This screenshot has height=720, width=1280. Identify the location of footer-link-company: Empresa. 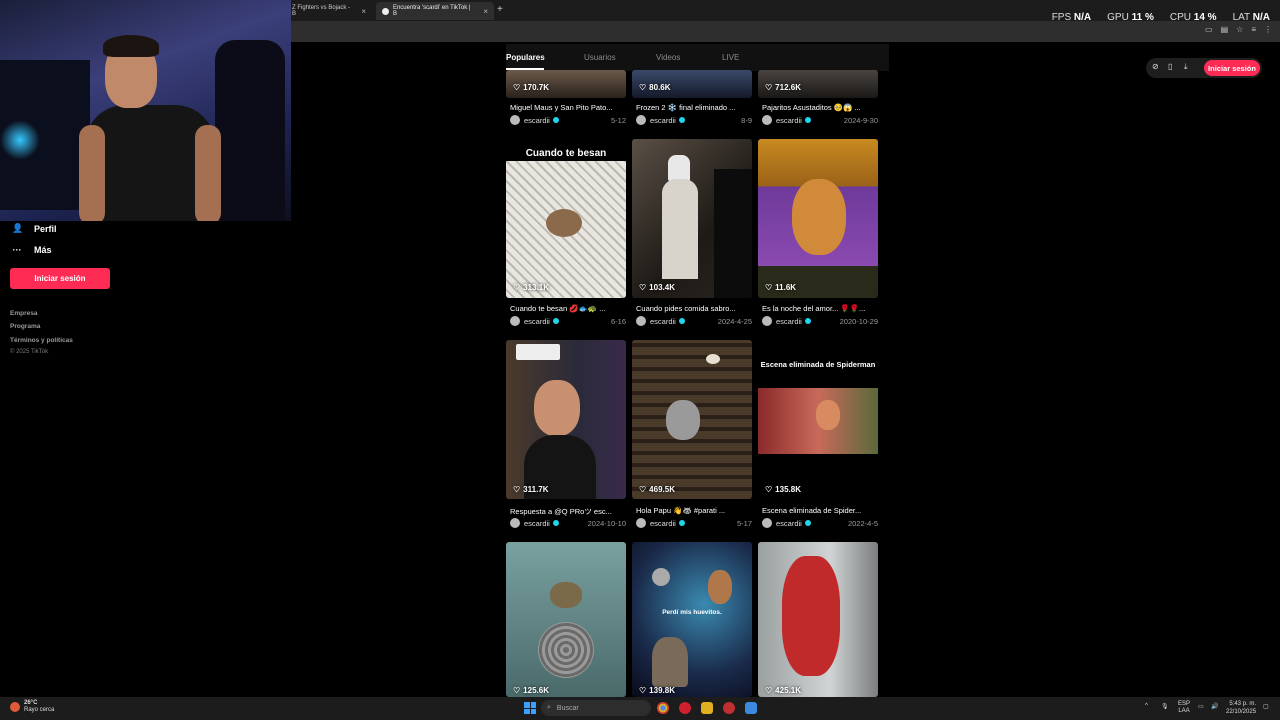
(23, 313).